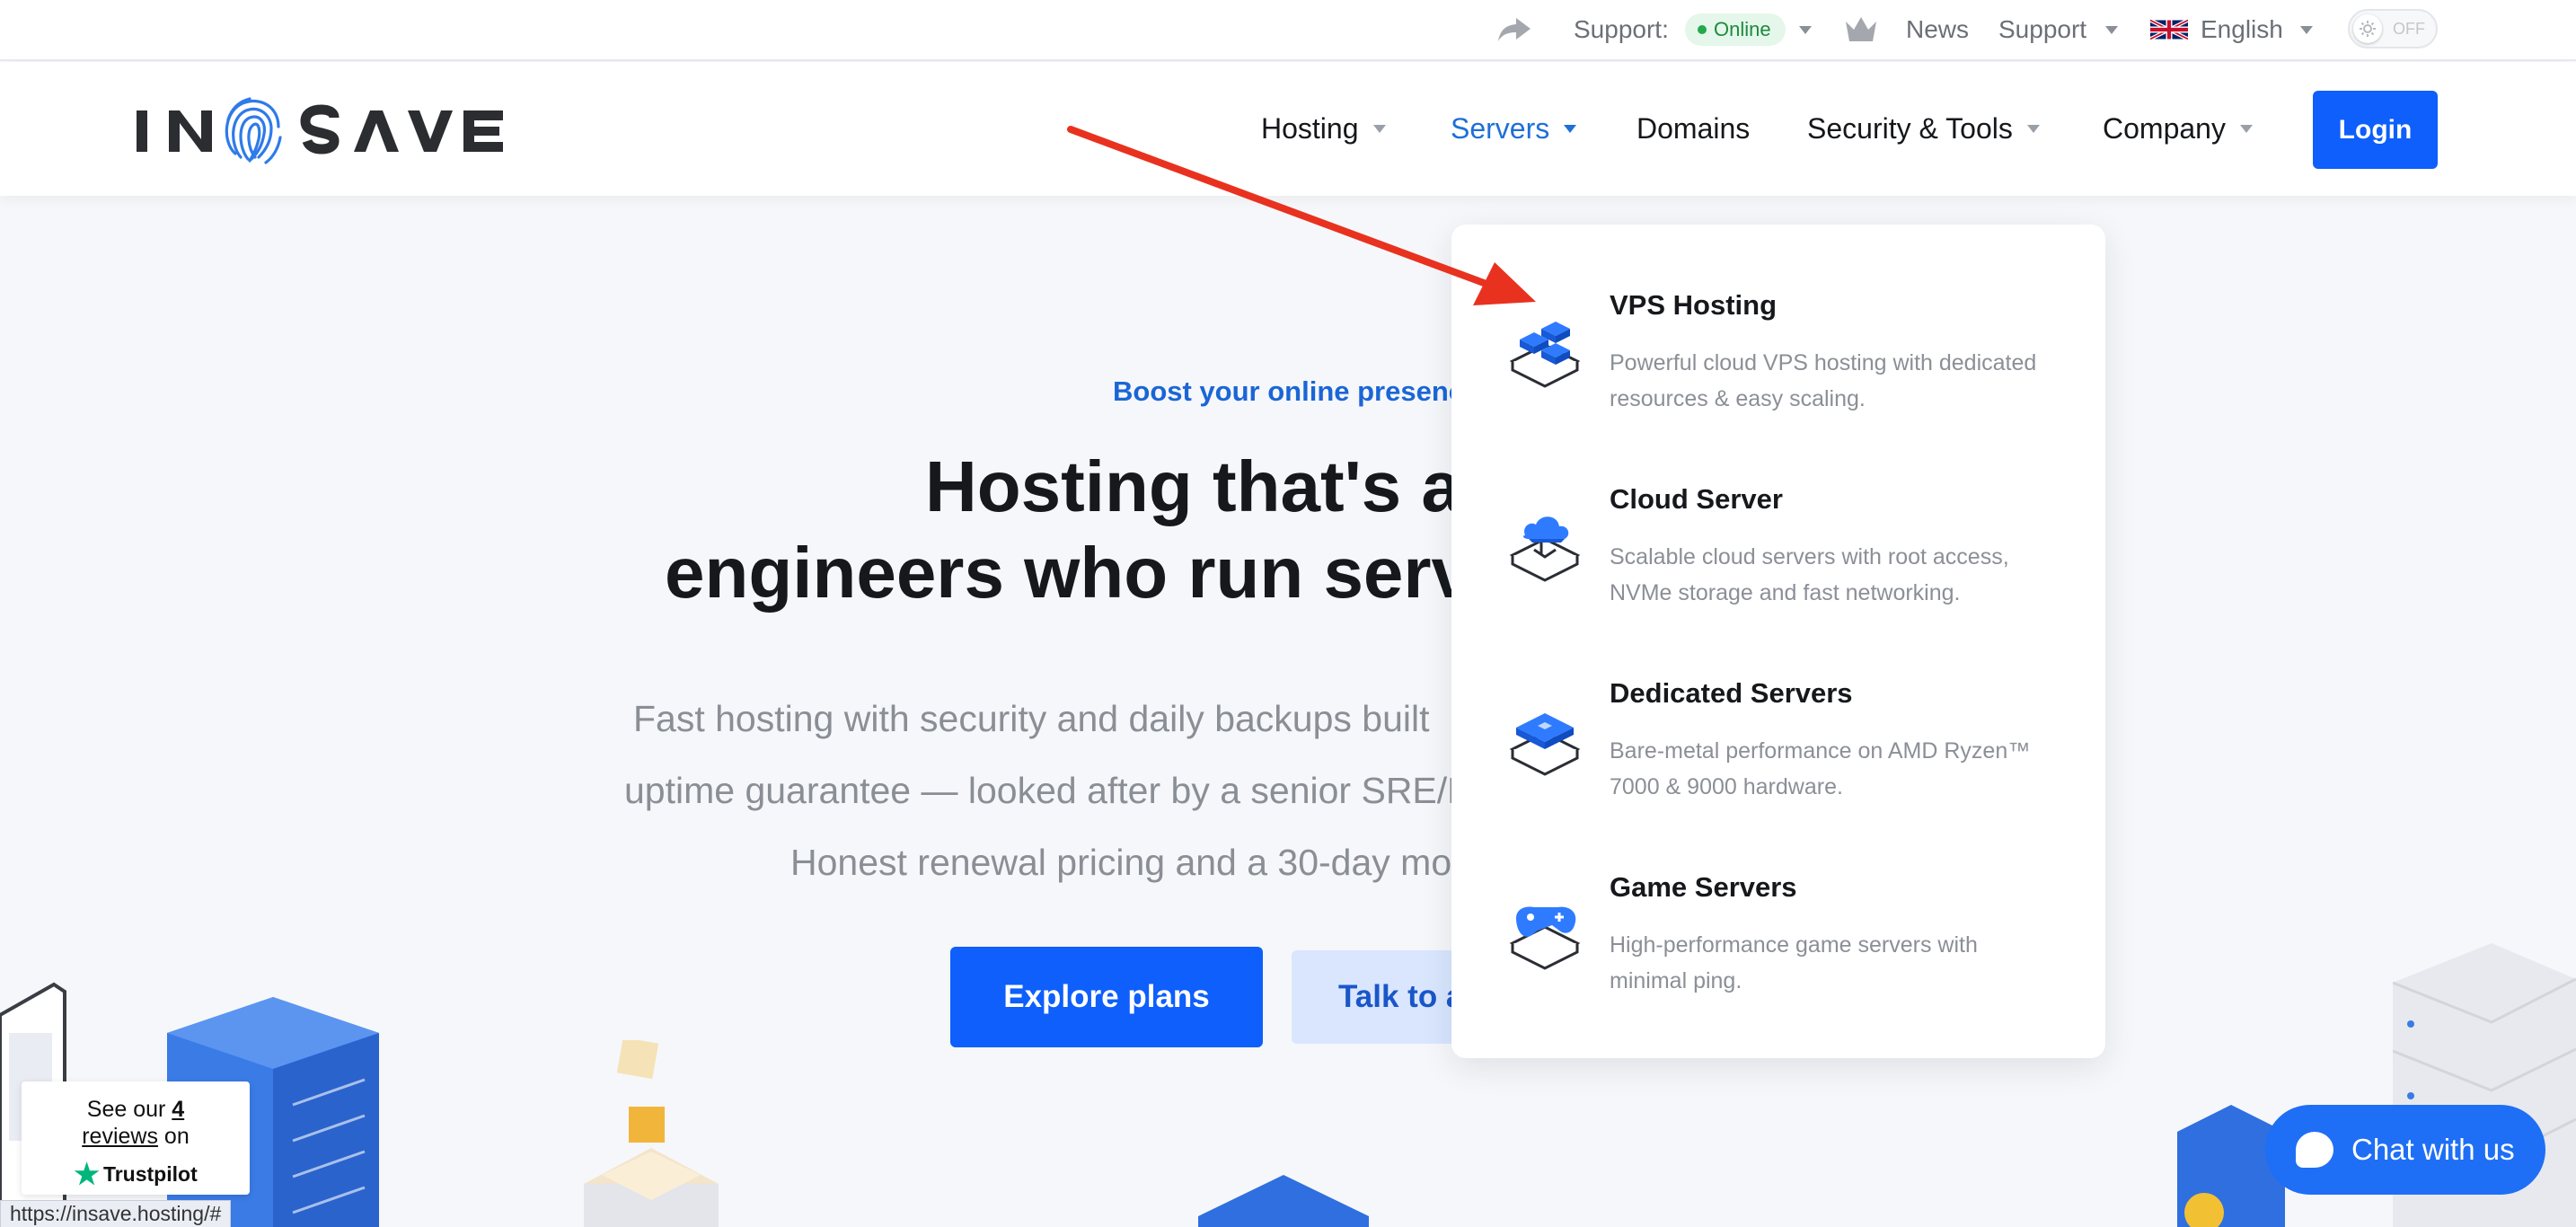  Describe the element at coordinates (2242, 29) in the screenshot. I see `language-selector: English` at that location.